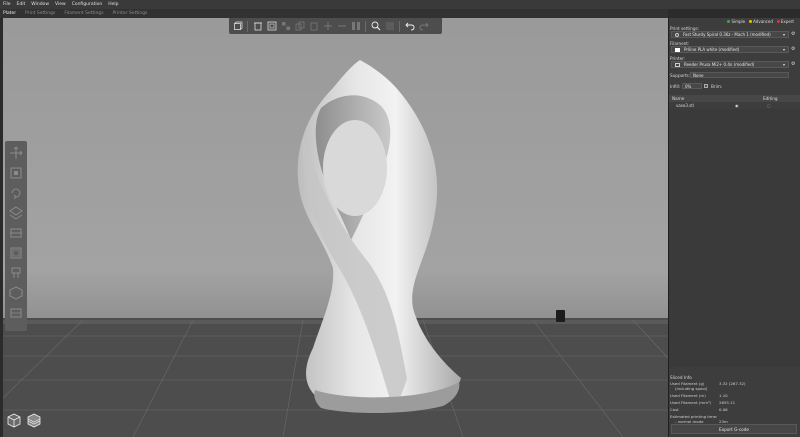 This screenshot has height=437, width=800. I want to click on brim-checkbox, so click(706, 86).